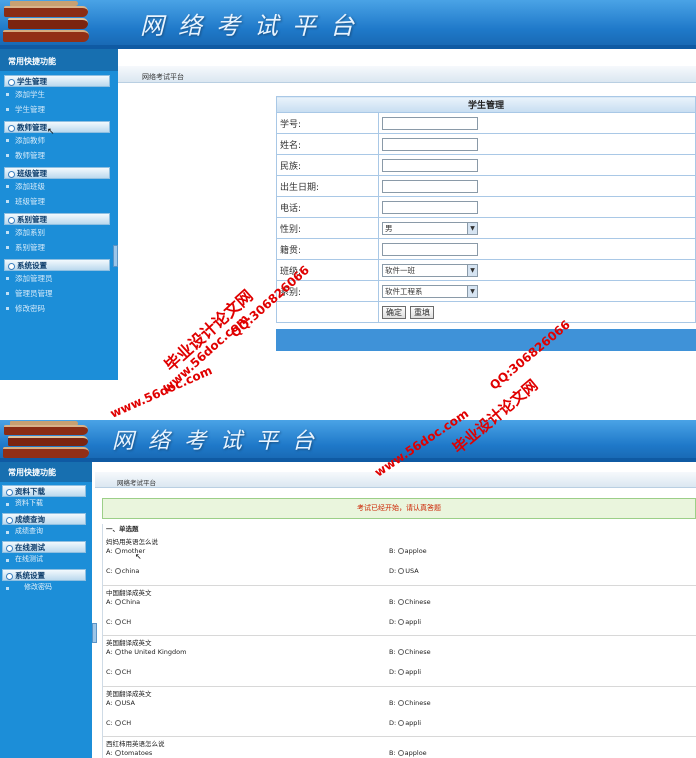  I want to click on ethnicity-label: 民族:, so click(327, 165).